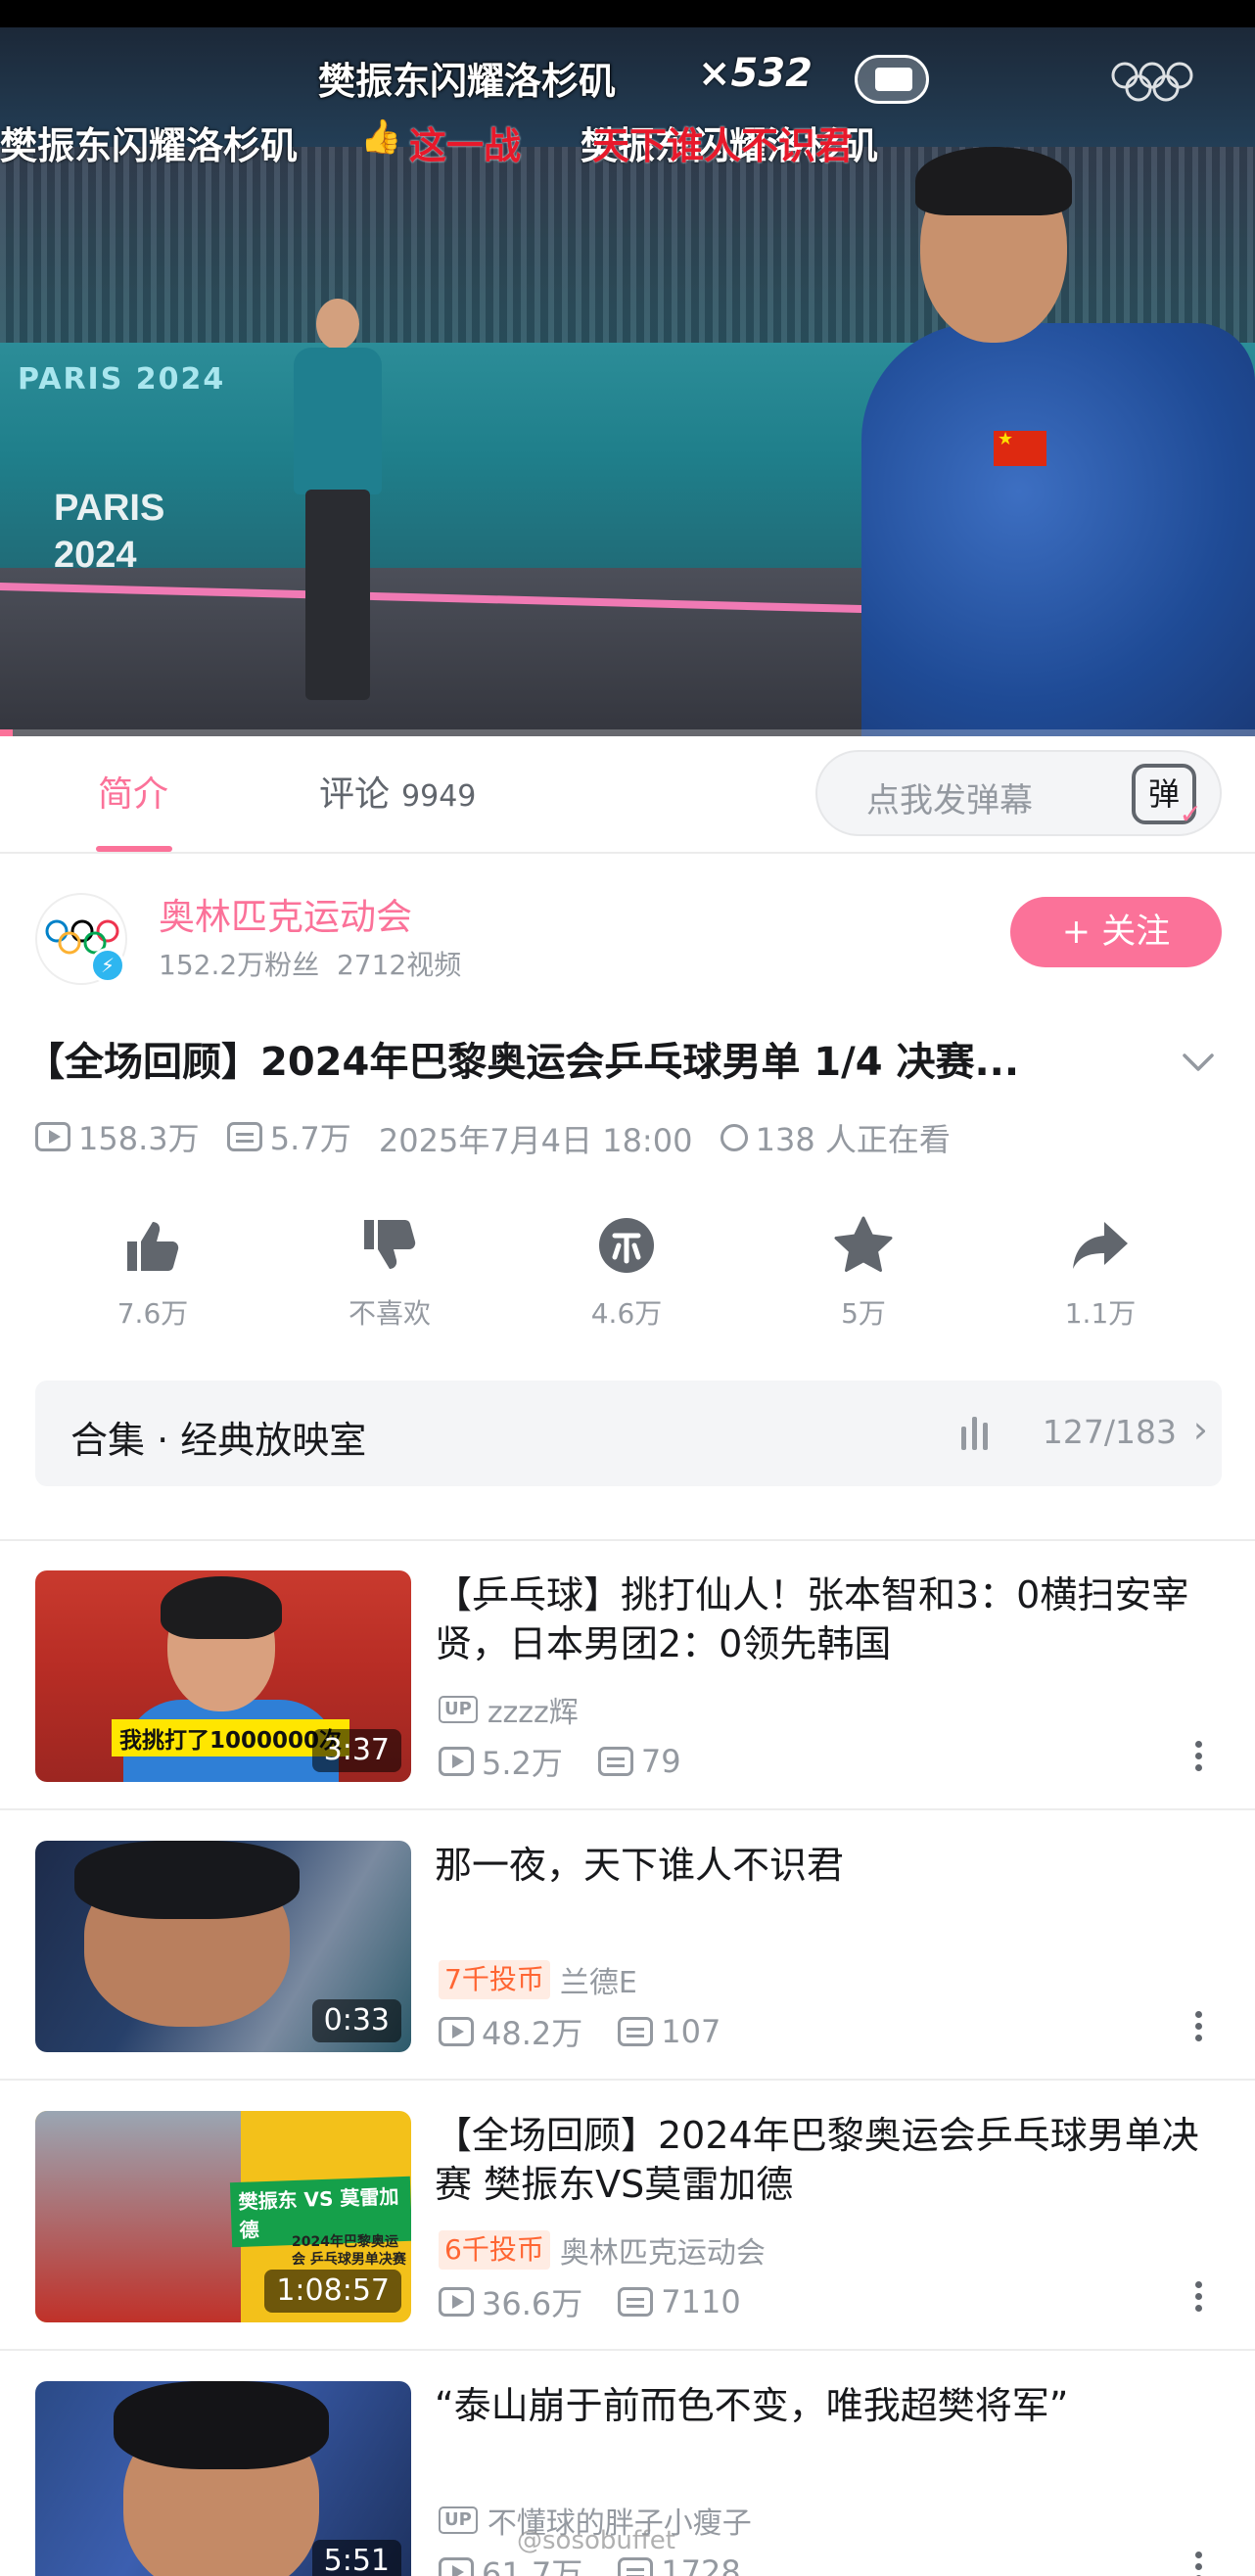 The height and width of the screenshot is (2576, 1255). What do you see at coordinates (602, 2250) in the screenshot?
I see `related-owner: 6千投币 奥林匹克运动会` at bounding box center [602, 2250].